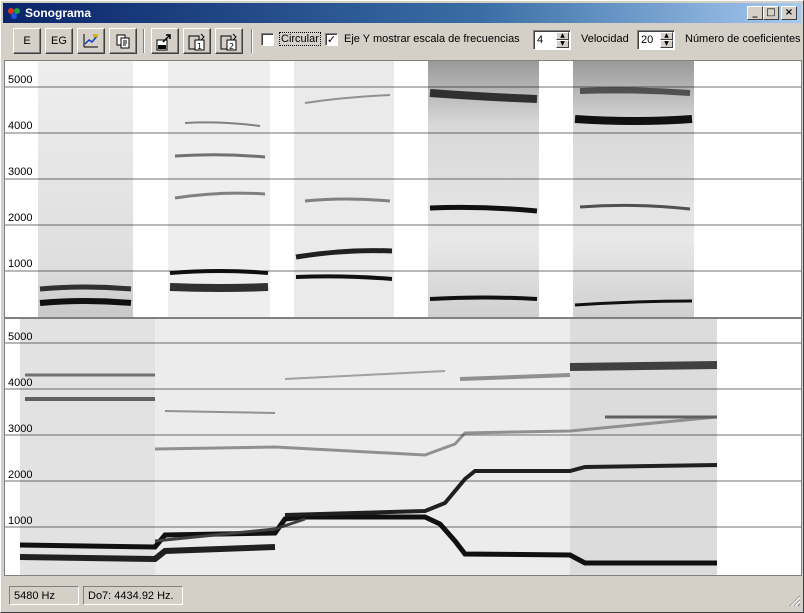  Describe the element at coordinates (552, 40) in the screenshot. I see `scale-spinner: 4 ▲ ▼` at that location.